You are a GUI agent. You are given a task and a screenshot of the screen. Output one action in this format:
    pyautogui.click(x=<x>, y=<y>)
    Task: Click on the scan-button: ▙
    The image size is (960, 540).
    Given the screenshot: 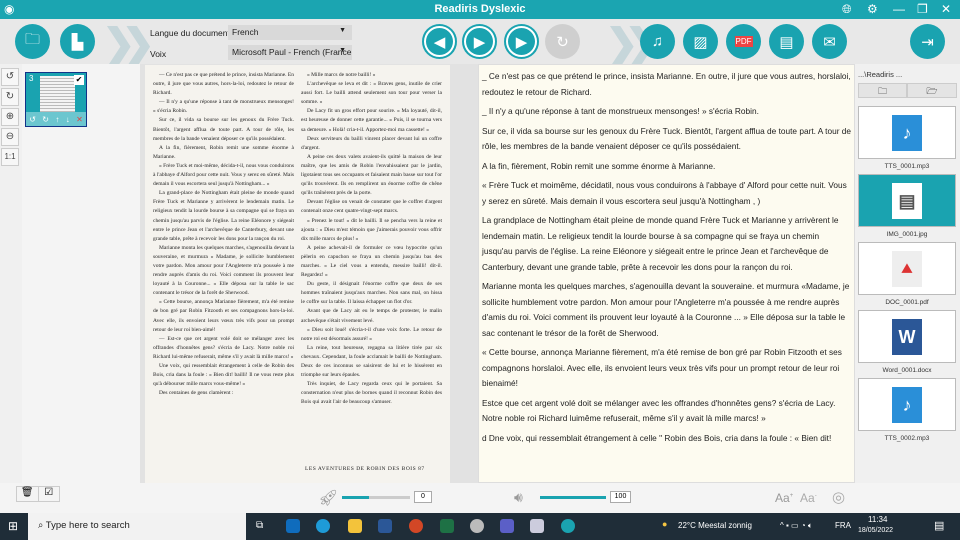 What is the action you would take?
    pyautogui.click(x=77, y=41)
    